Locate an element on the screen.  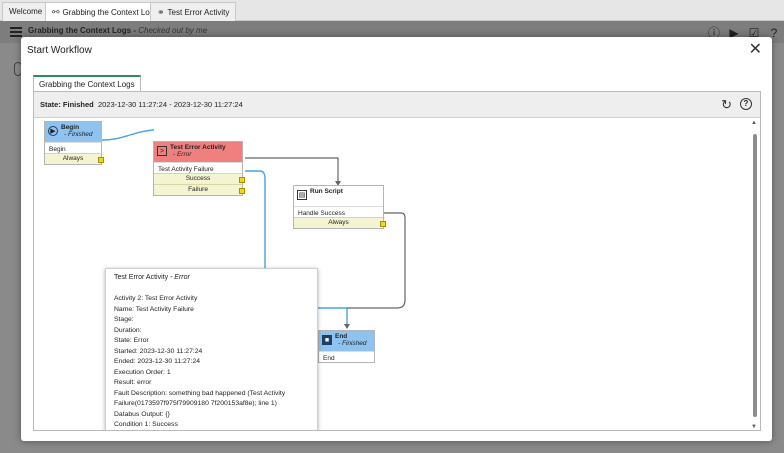
scroll-up-icon: ▲ is located at coordinates (754, 123).